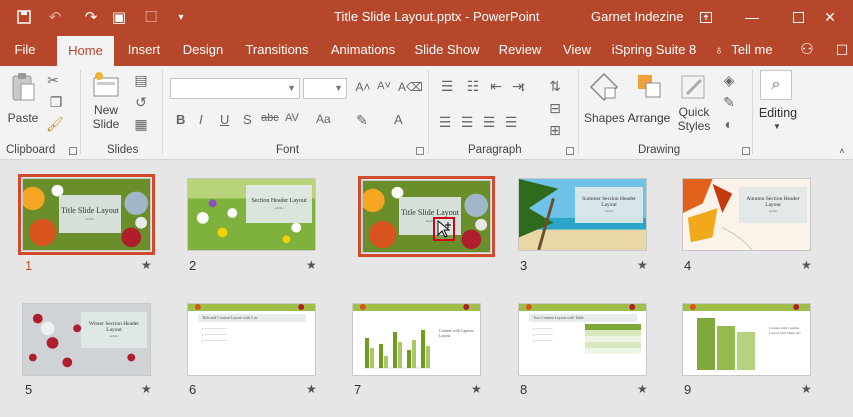 The image size is (853, 417). What do you see at coordinates (511, 122) in the screenshot?
I see `justify-icon: ☰` at bounding box center [511, 122].